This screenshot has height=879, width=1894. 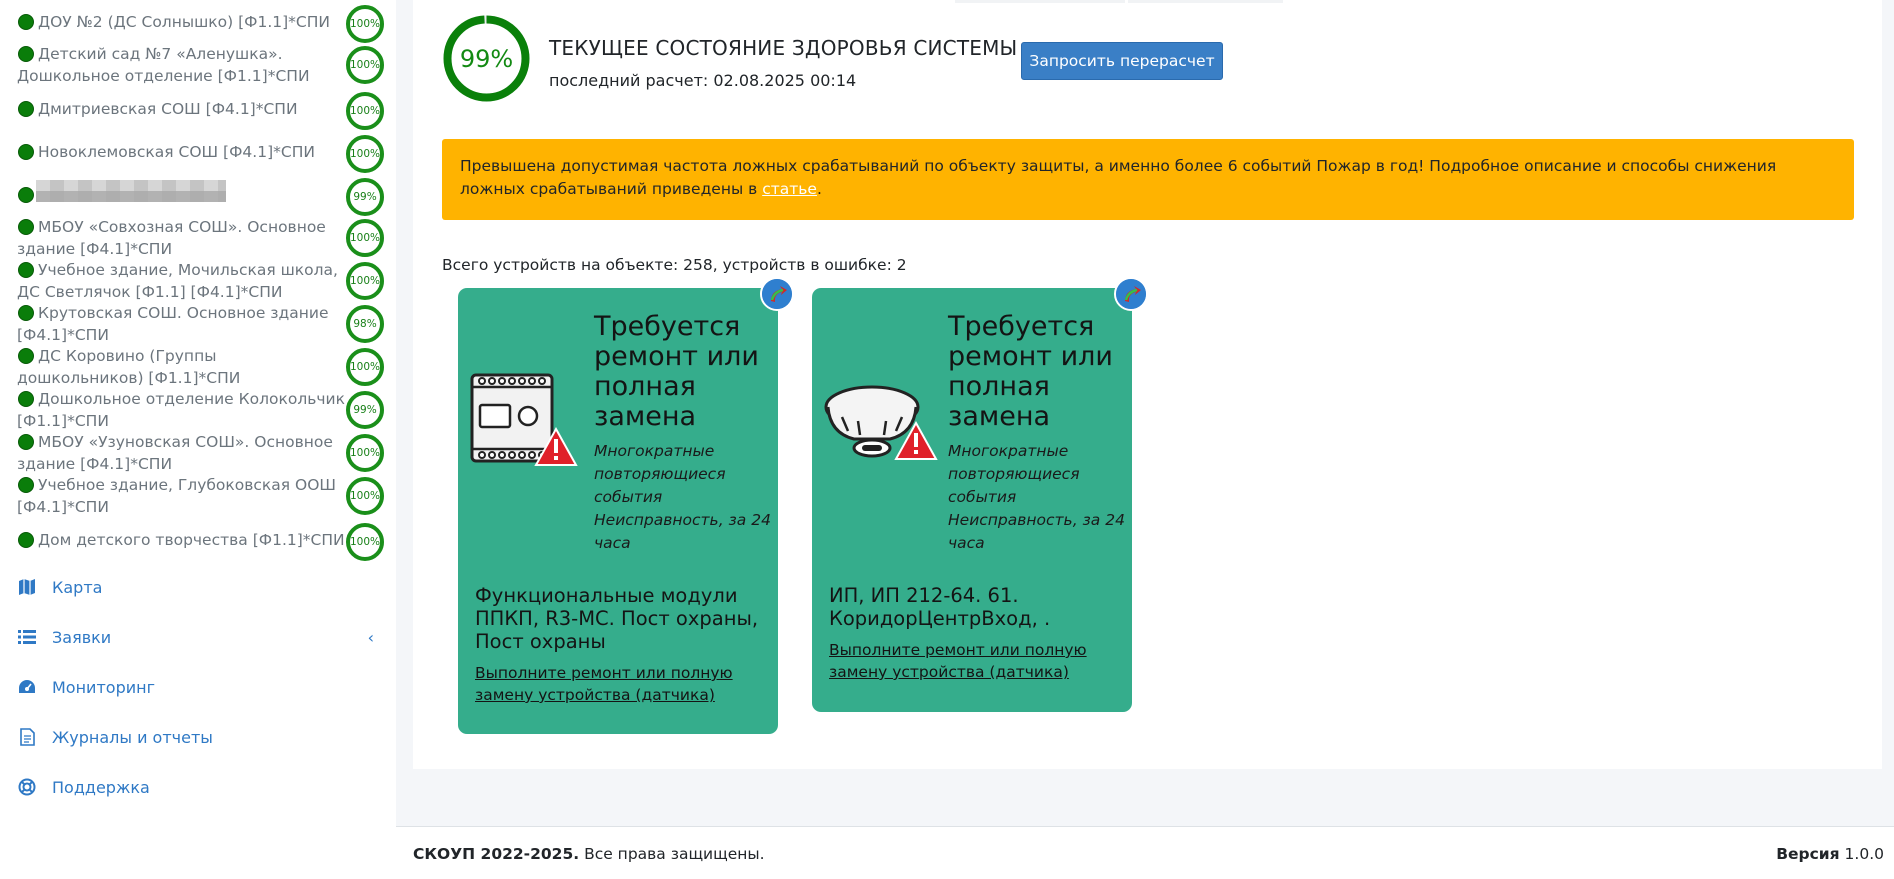 I want to click on status-dot-icon, so click(x=26, y=195).